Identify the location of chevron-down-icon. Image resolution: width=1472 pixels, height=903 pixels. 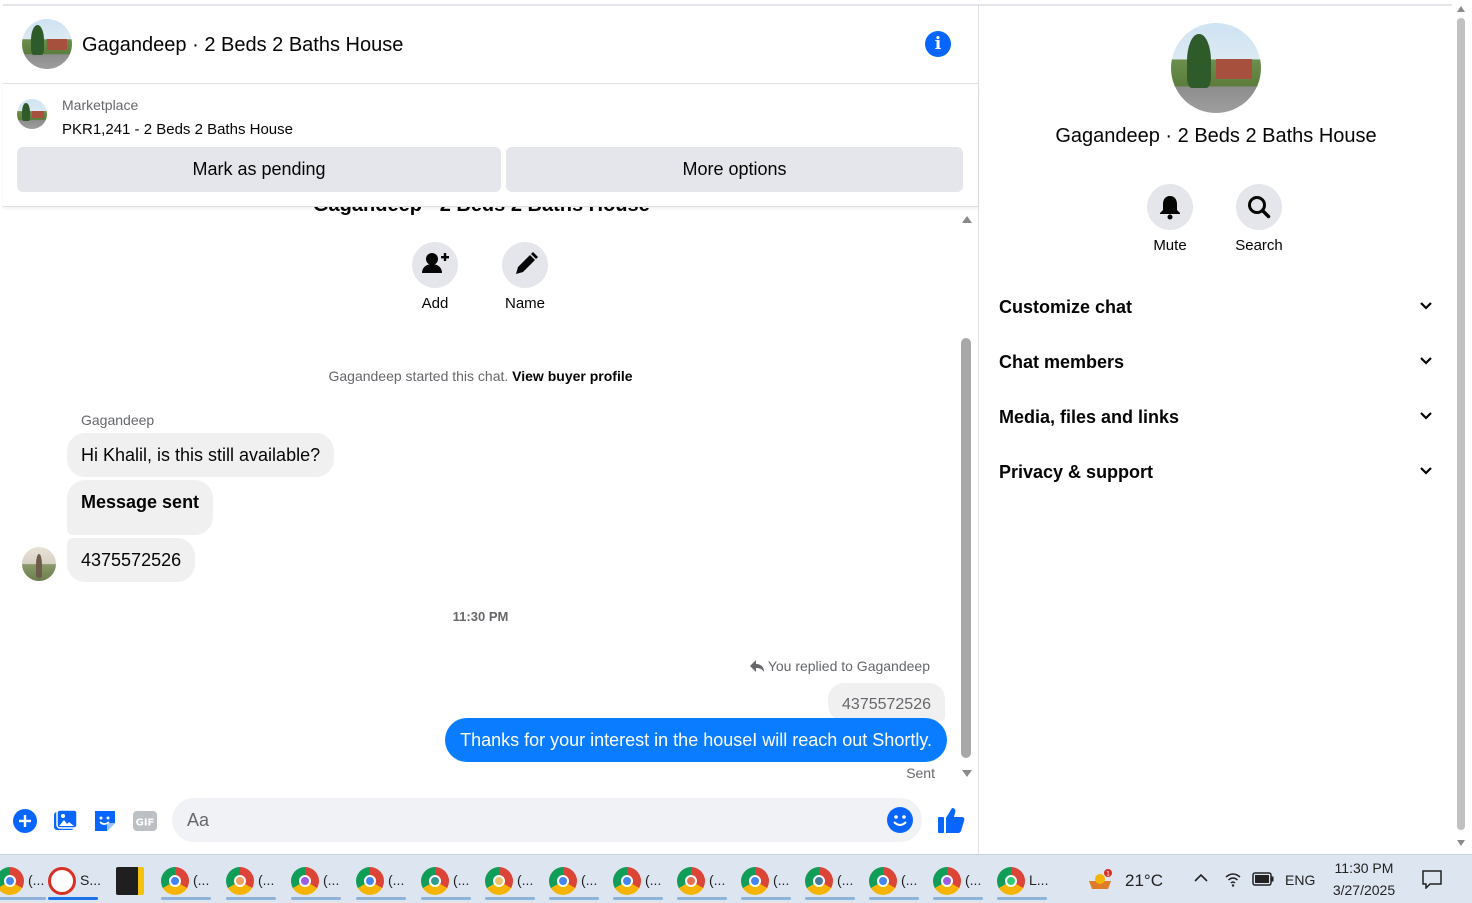
(1426, 361).